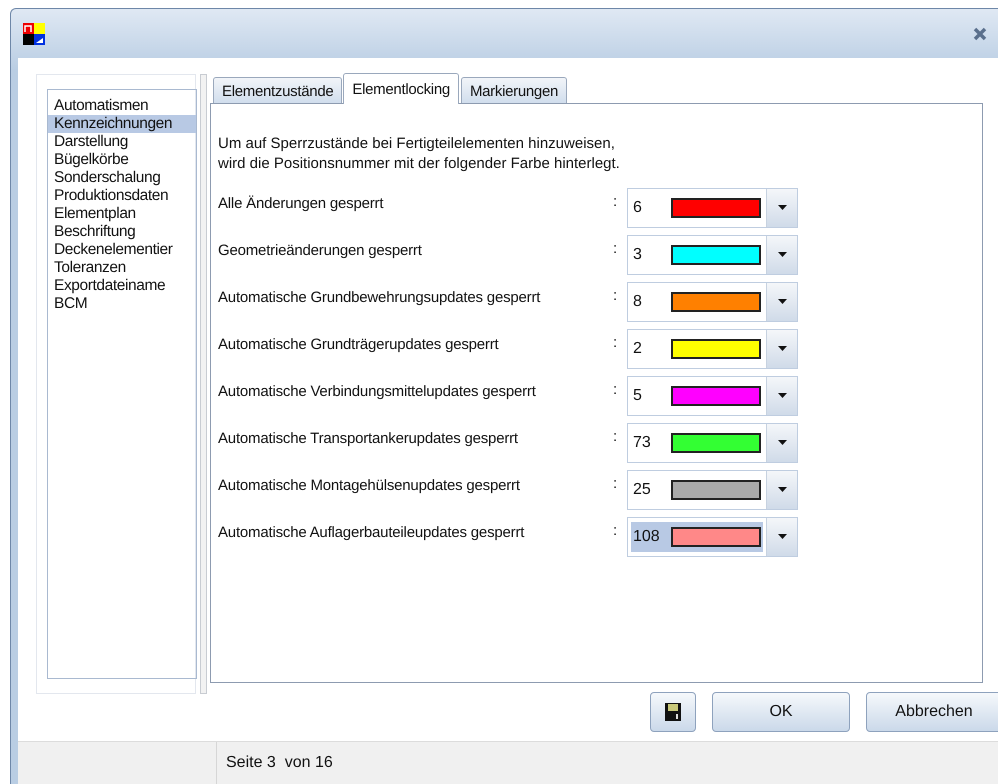  What do you see at coordinates (122, 142) in the screenshot?
I see `sidebar-item: Darstellung` at bounding box center [122, 142].